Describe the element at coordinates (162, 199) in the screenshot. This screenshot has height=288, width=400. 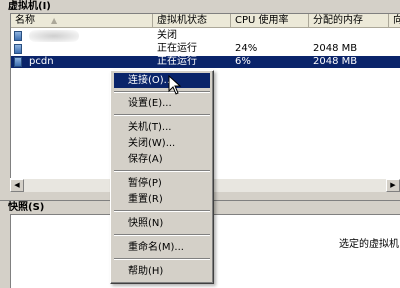
I see `menu-item-reset: 重置(R)` at that location.